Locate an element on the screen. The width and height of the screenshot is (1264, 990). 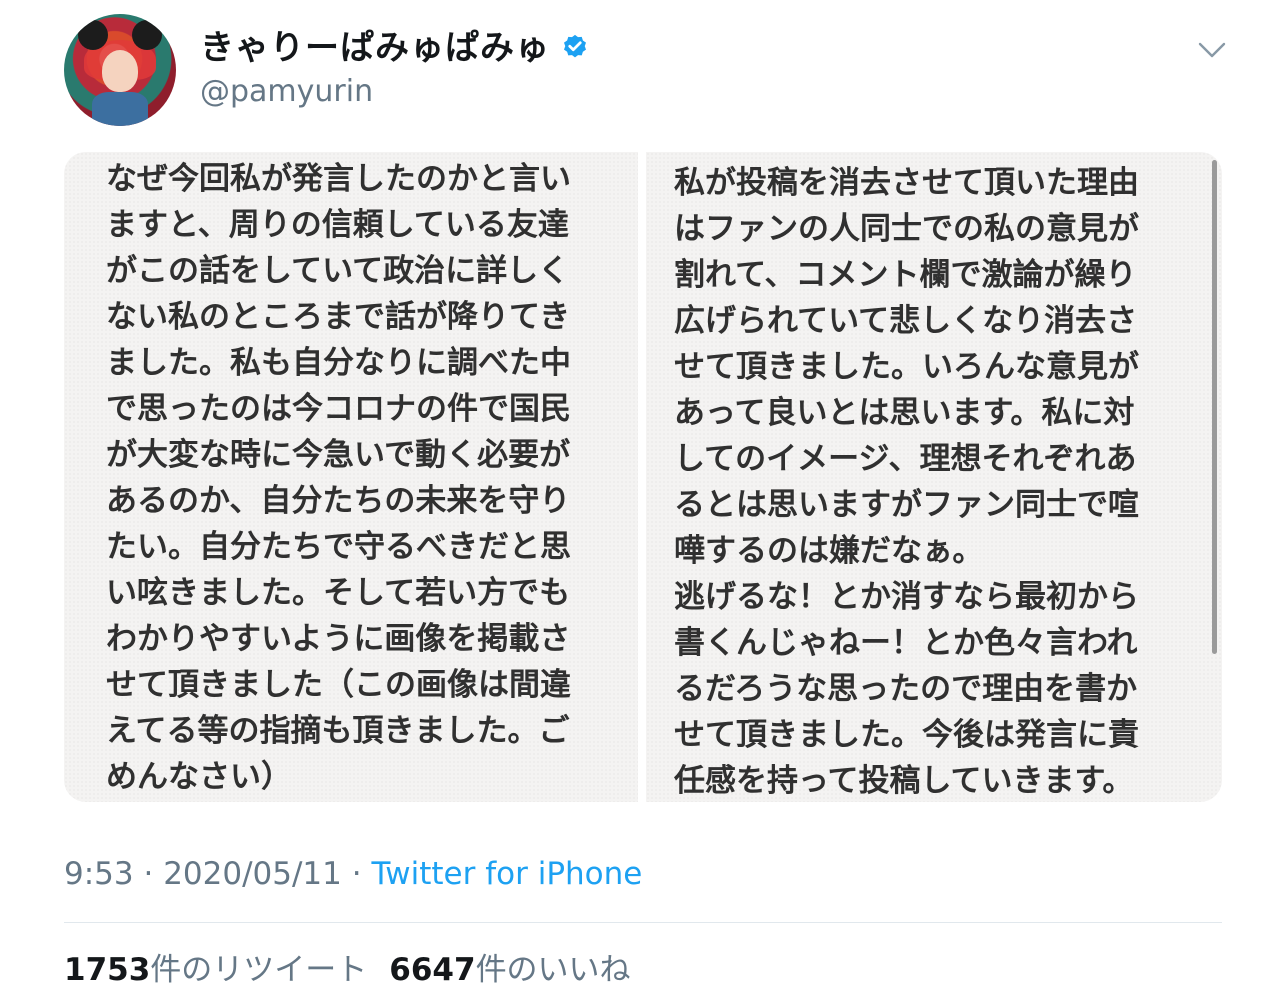
tweet-stats: 1753件のリツイート 6647件のいいね is located at coordinates (347, 969).